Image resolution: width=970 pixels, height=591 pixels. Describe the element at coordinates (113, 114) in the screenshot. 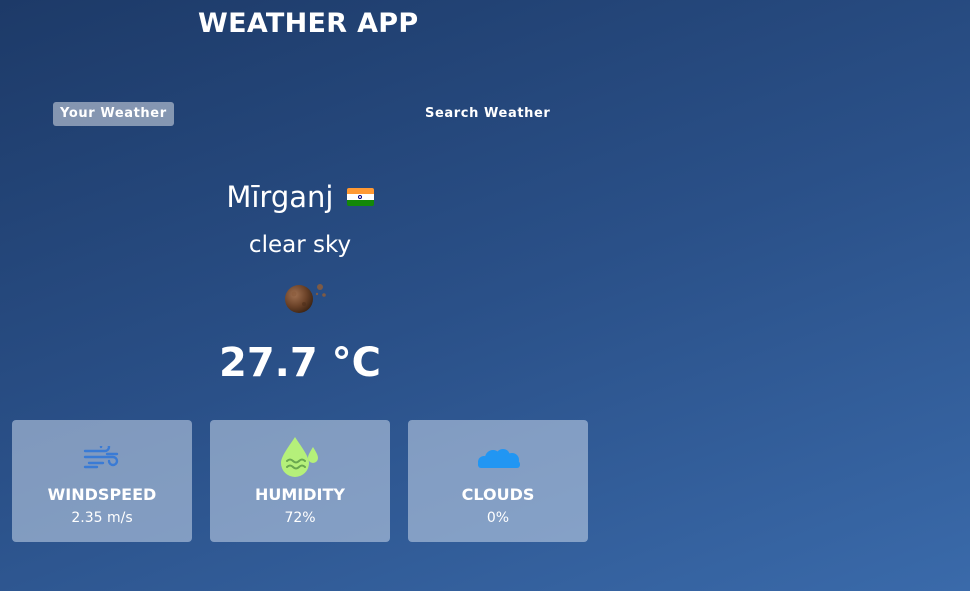

I see `tab-your-weather: Your Weather` at that location.